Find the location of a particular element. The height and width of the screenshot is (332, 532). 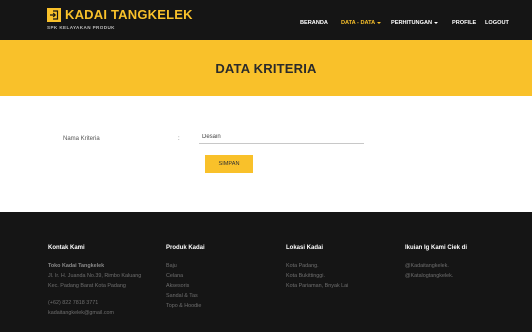

simpan-button: SIMPAN is located at coordinates (229, 164).